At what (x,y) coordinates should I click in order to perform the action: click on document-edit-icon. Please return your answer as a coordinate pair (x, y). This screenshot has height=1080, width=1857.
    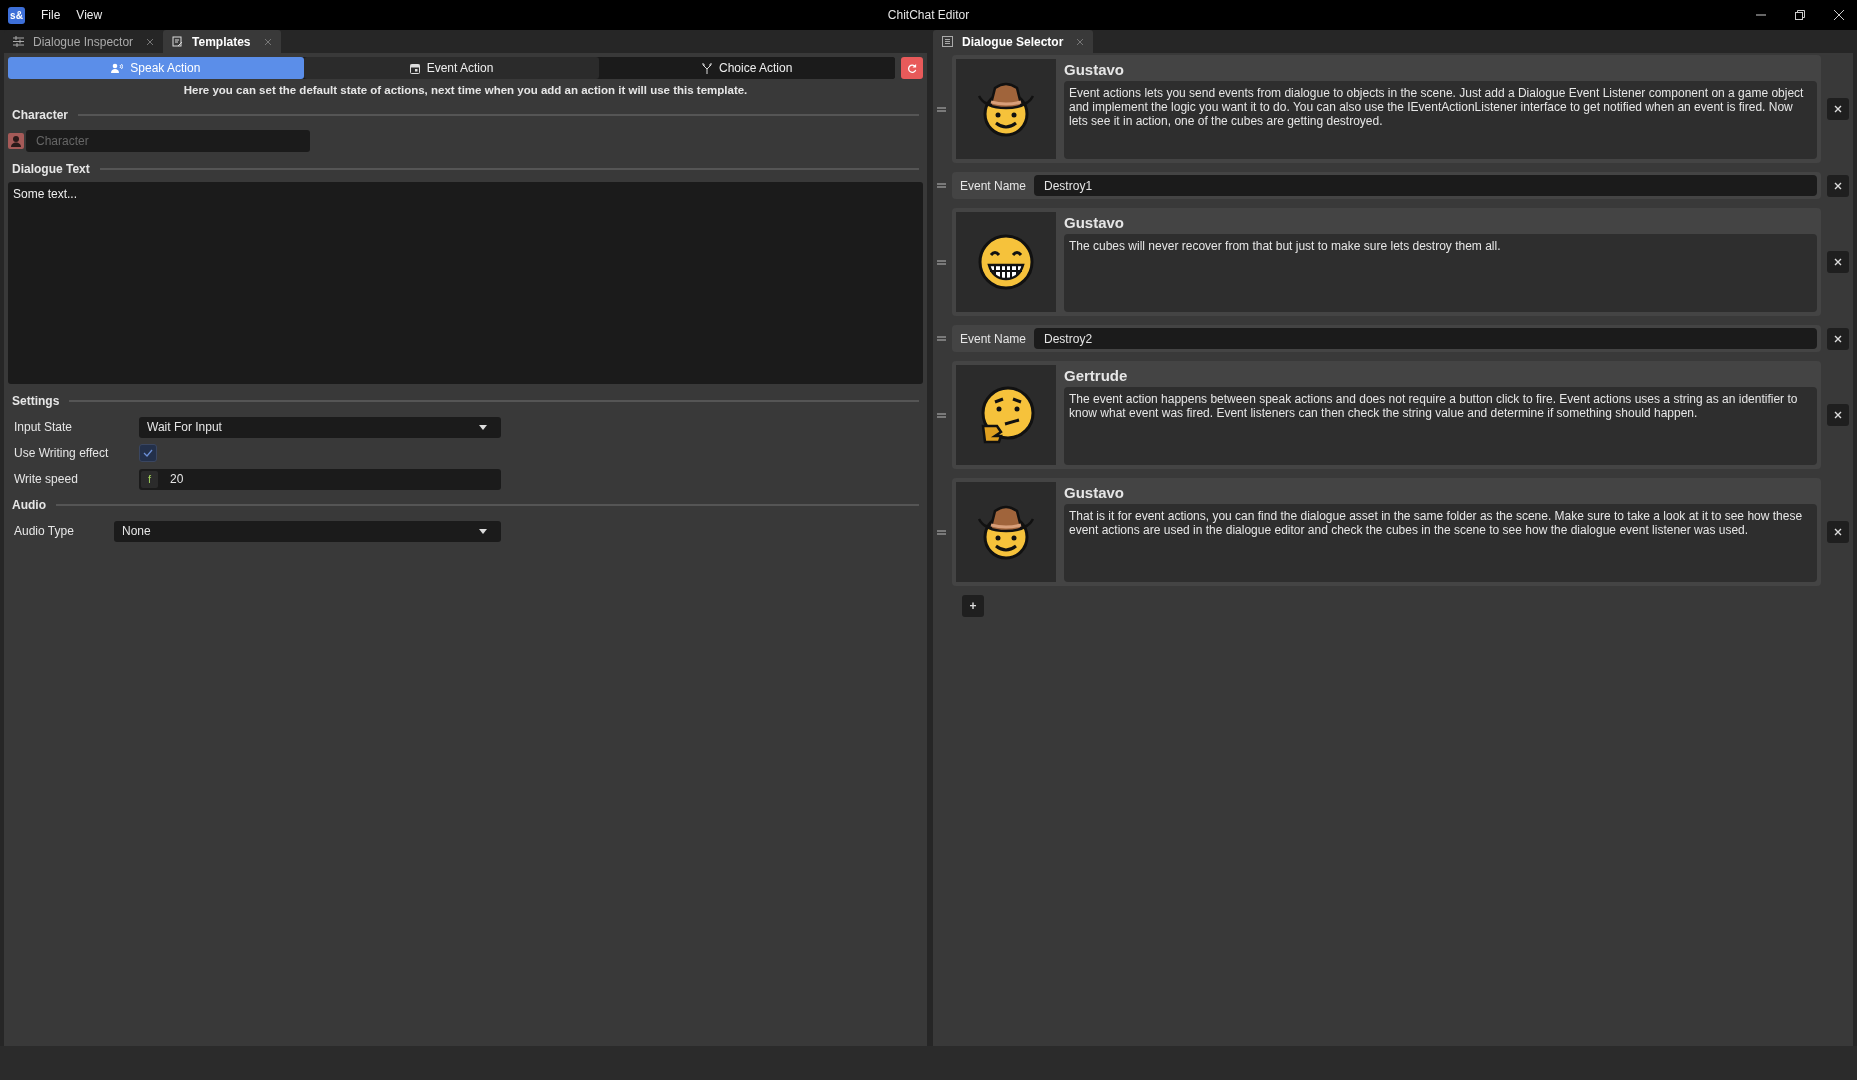
    Looking at the image, I should click on (178, 41).